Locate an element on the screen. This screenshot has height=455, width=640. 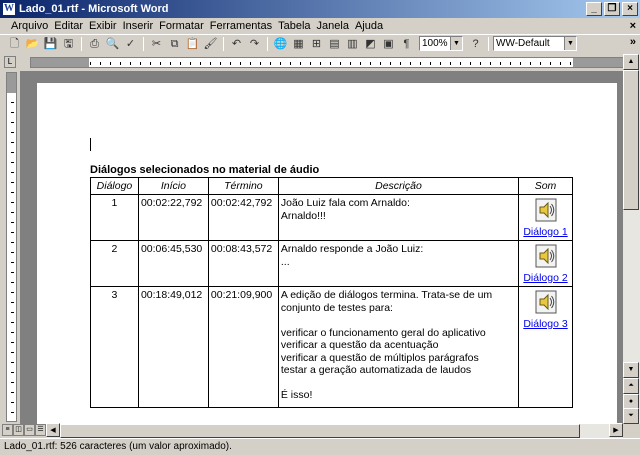
sound-cell: Diálogo 2 is located at coordinates (545, 263).